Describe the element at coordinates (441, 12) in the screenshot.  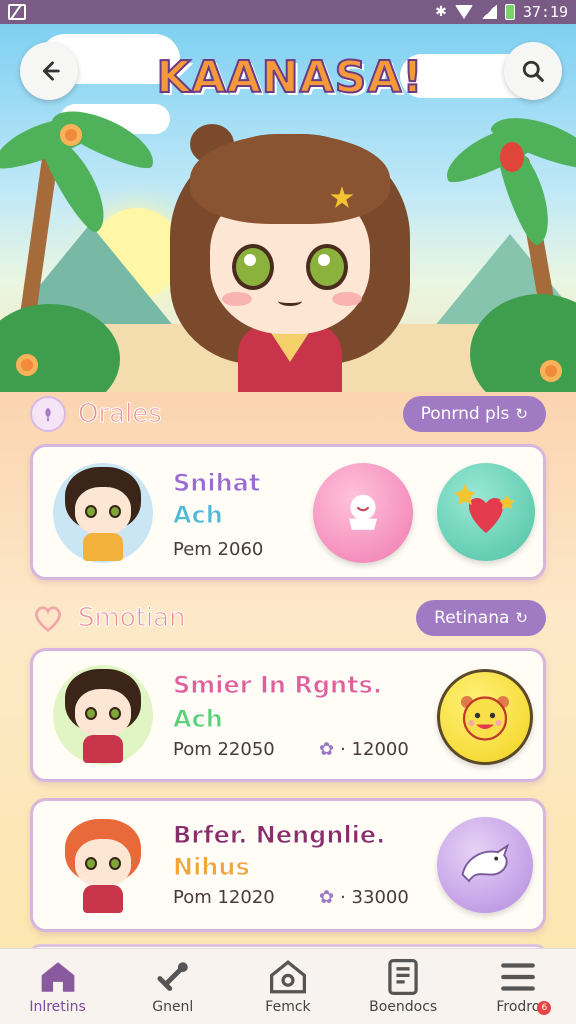
I see `bluetooth-icon: ✱` at that location.